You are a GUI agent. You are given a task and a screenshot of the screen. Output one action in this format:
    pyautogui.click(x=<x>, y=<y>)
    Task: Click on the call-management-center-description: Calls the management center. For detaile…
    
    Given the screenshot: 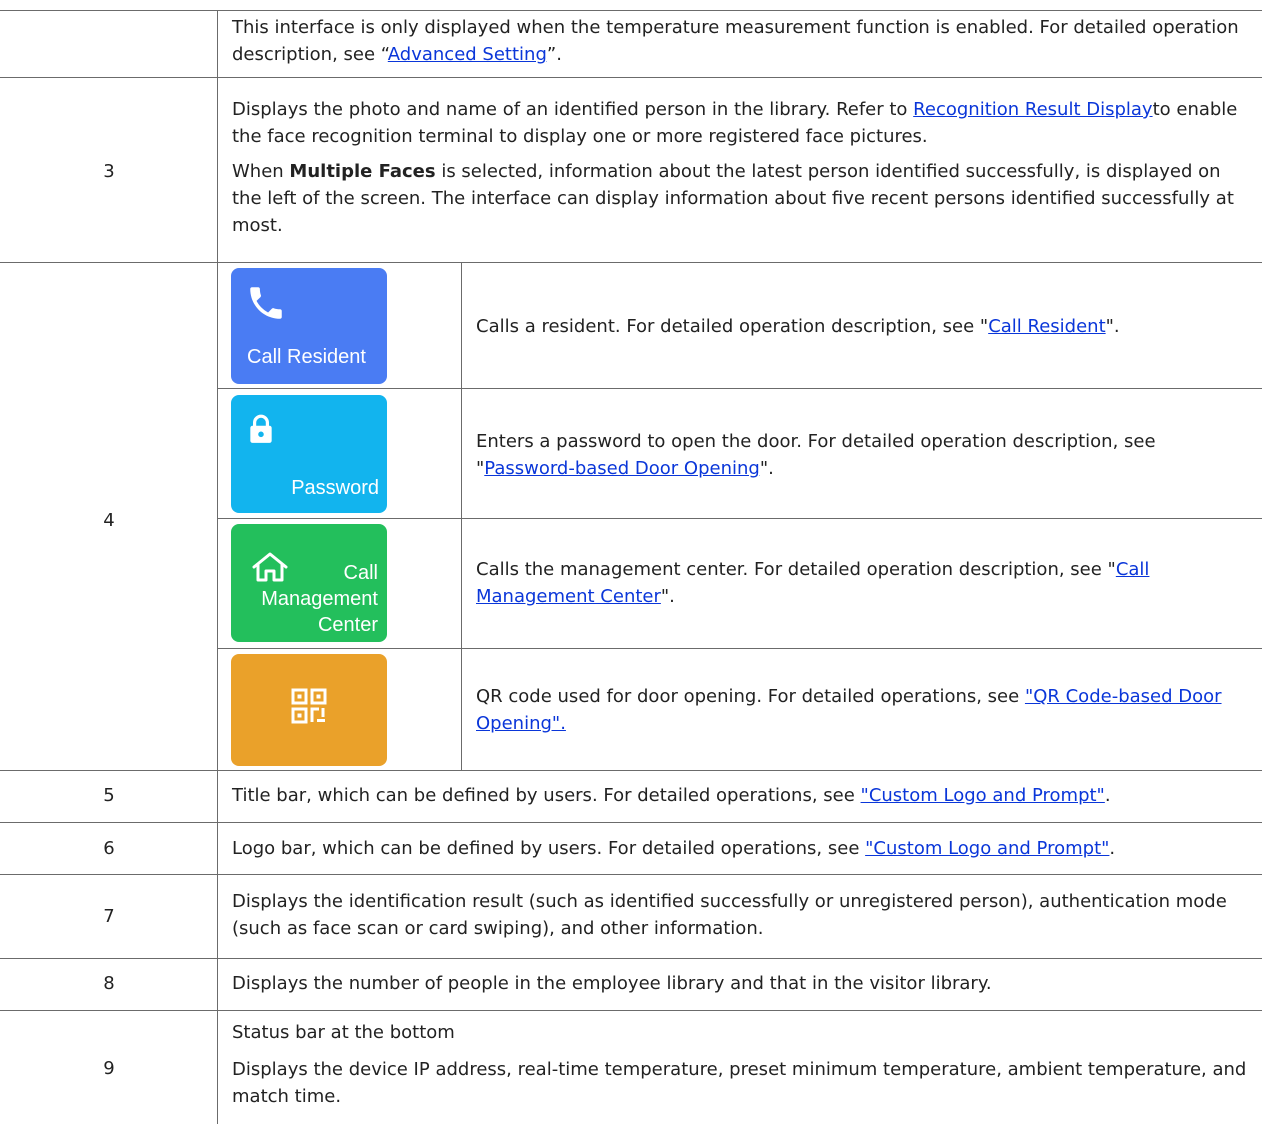 What is the action you would take?
    pyautogui.click(x=863, y=583)
    